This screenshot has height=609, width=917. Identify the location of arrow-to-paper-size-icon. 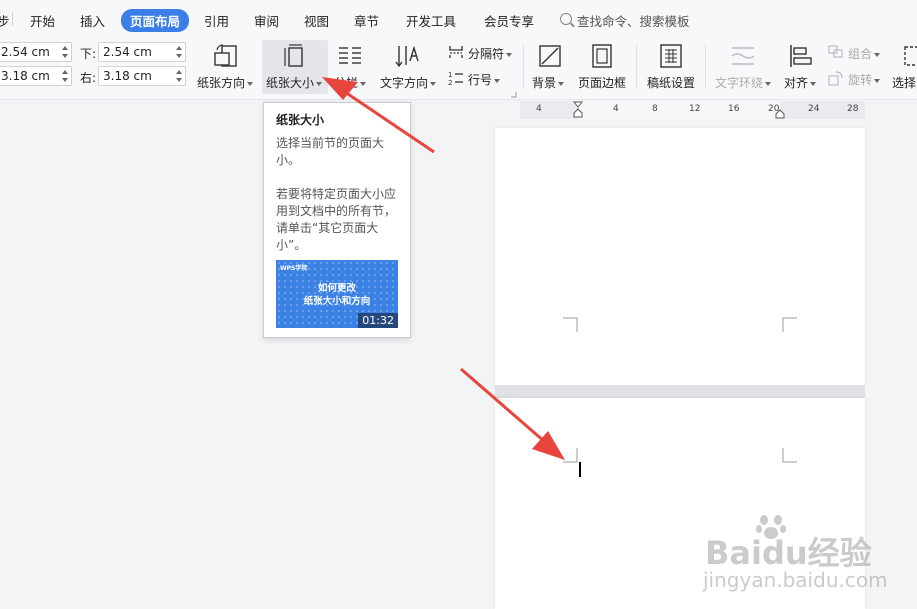
(378, 115).